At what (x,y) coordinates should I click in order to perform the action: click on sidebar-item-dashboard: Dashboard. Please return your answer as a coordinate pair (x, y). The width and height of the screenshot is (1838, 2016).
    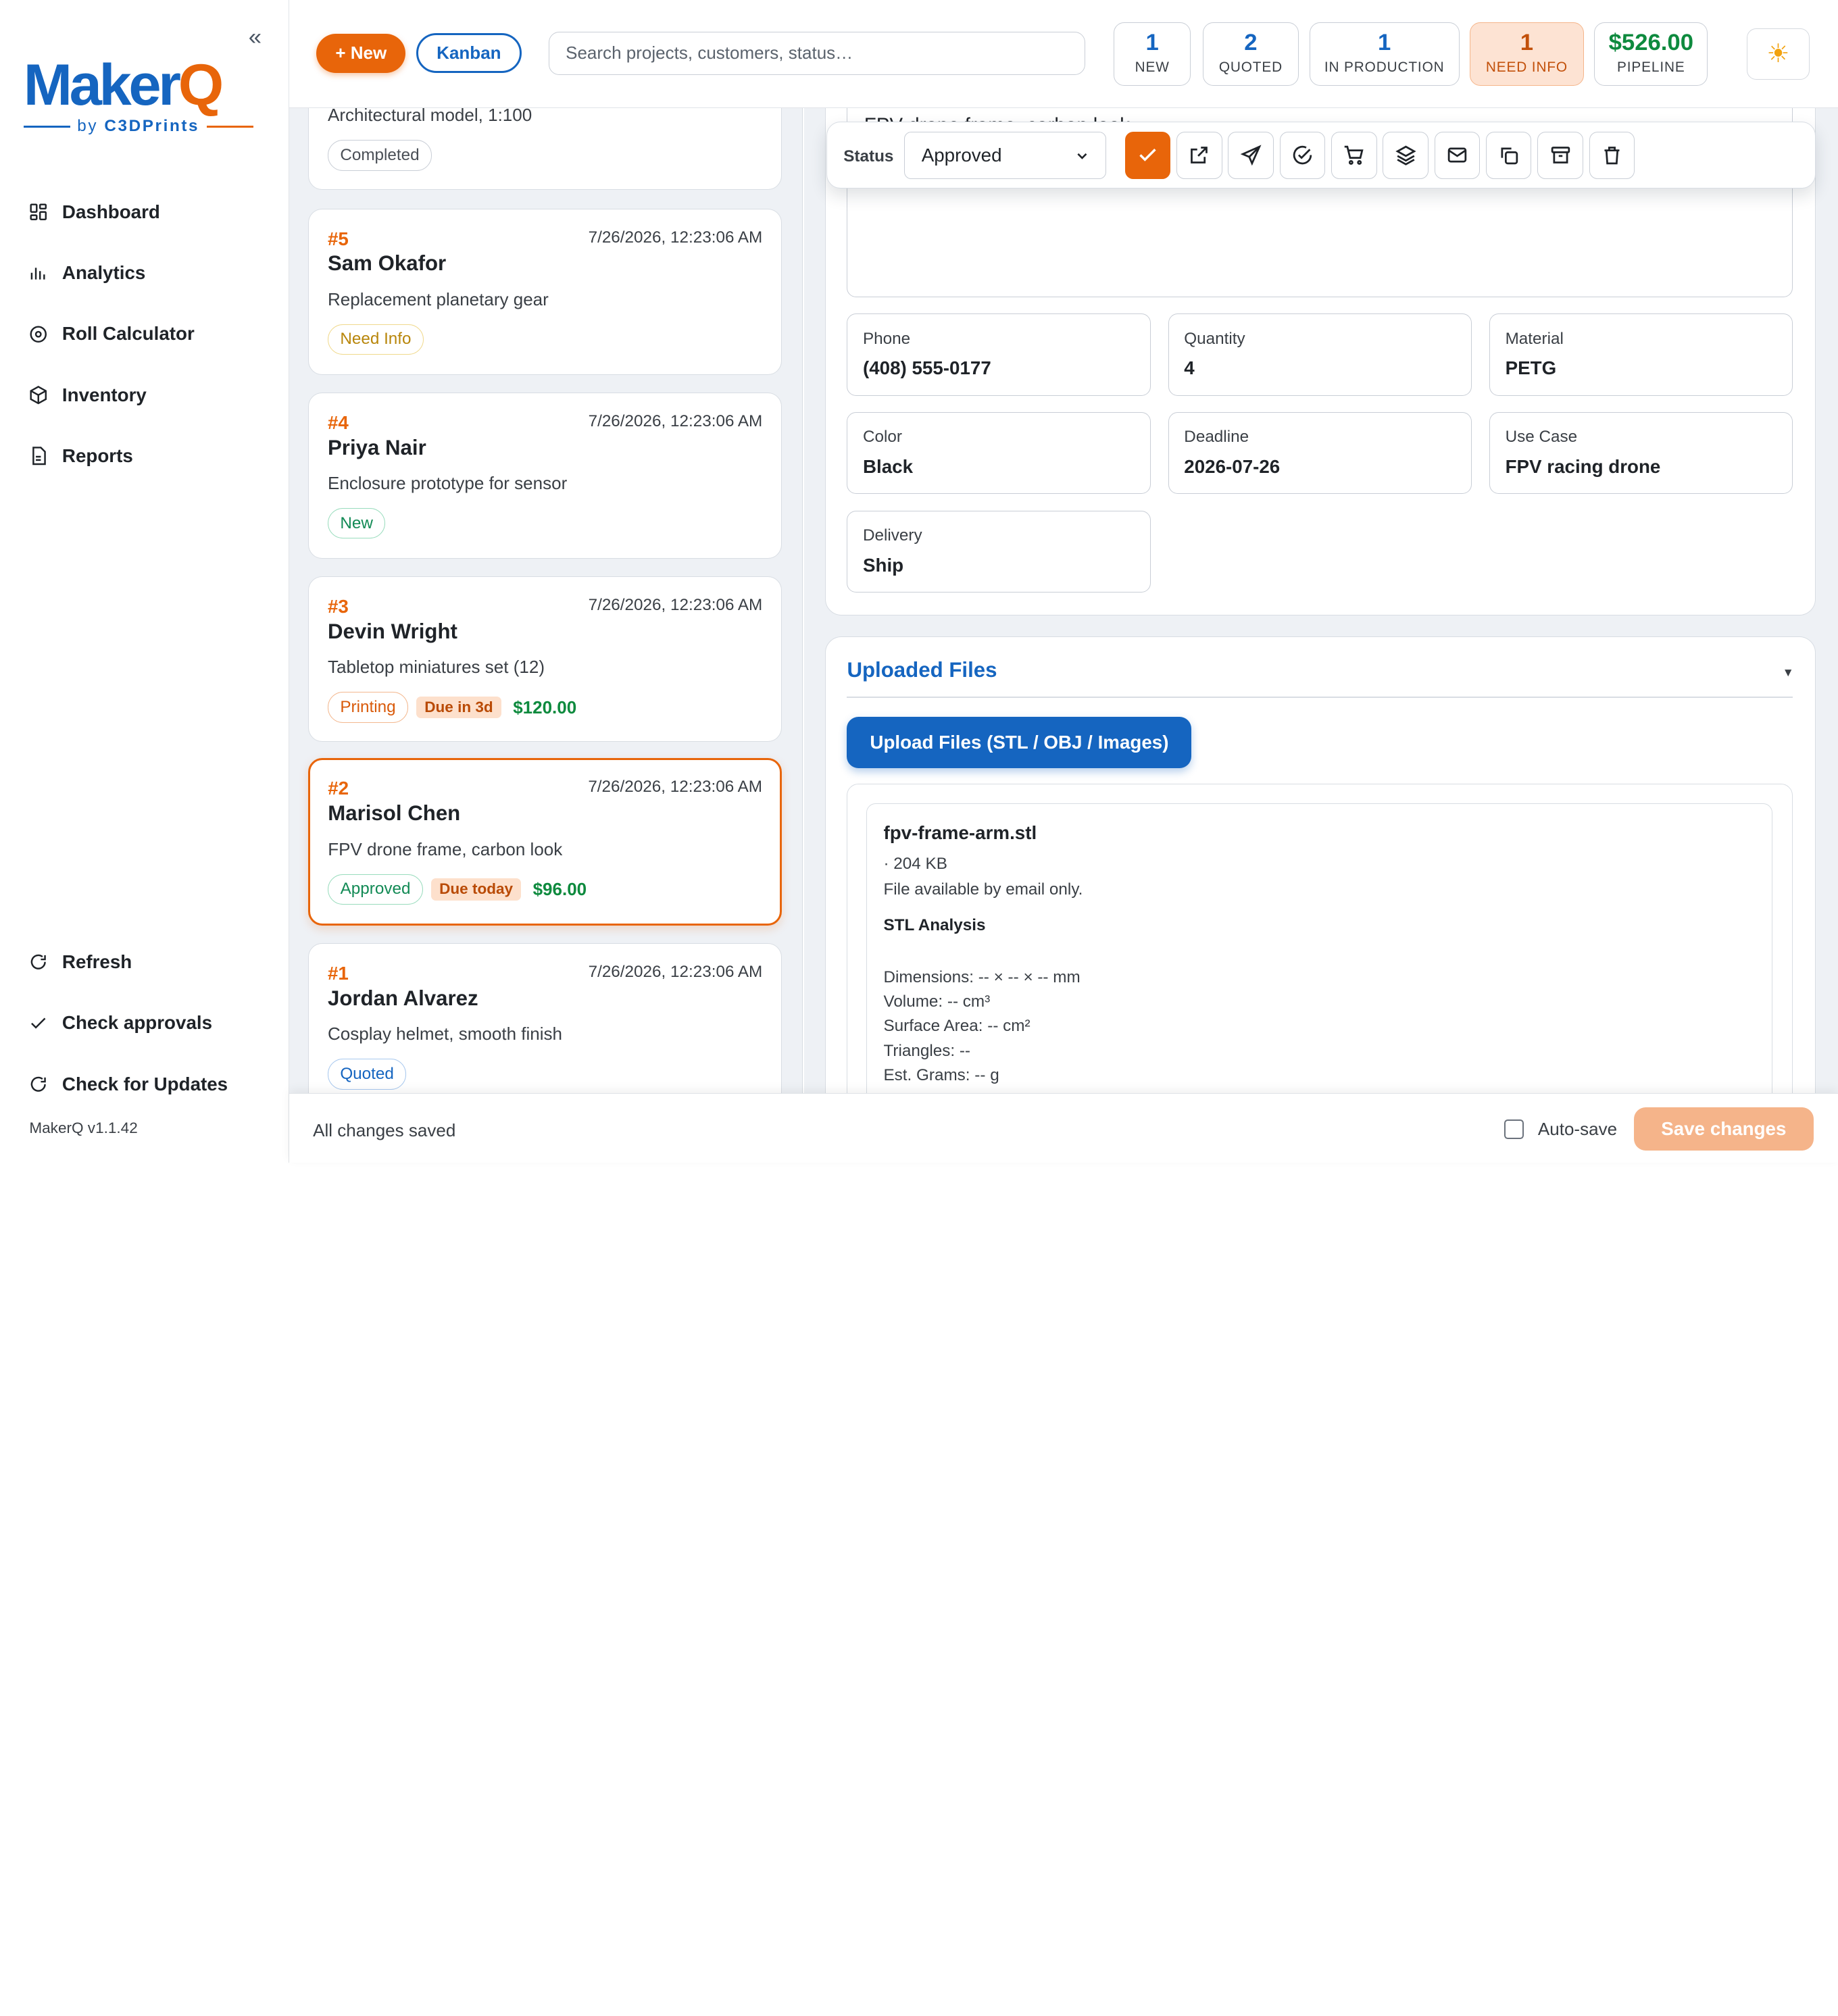
    Looking at the image, I should click on (151, 213).